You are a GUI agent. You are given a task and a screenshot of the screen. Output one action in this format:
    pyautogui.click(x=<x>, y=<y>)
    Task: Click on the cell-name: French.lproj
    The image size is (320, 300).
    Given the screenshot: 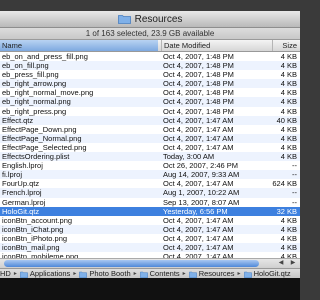 What is the action you would take?
    pyautogui.click(x=22, y=193)
    